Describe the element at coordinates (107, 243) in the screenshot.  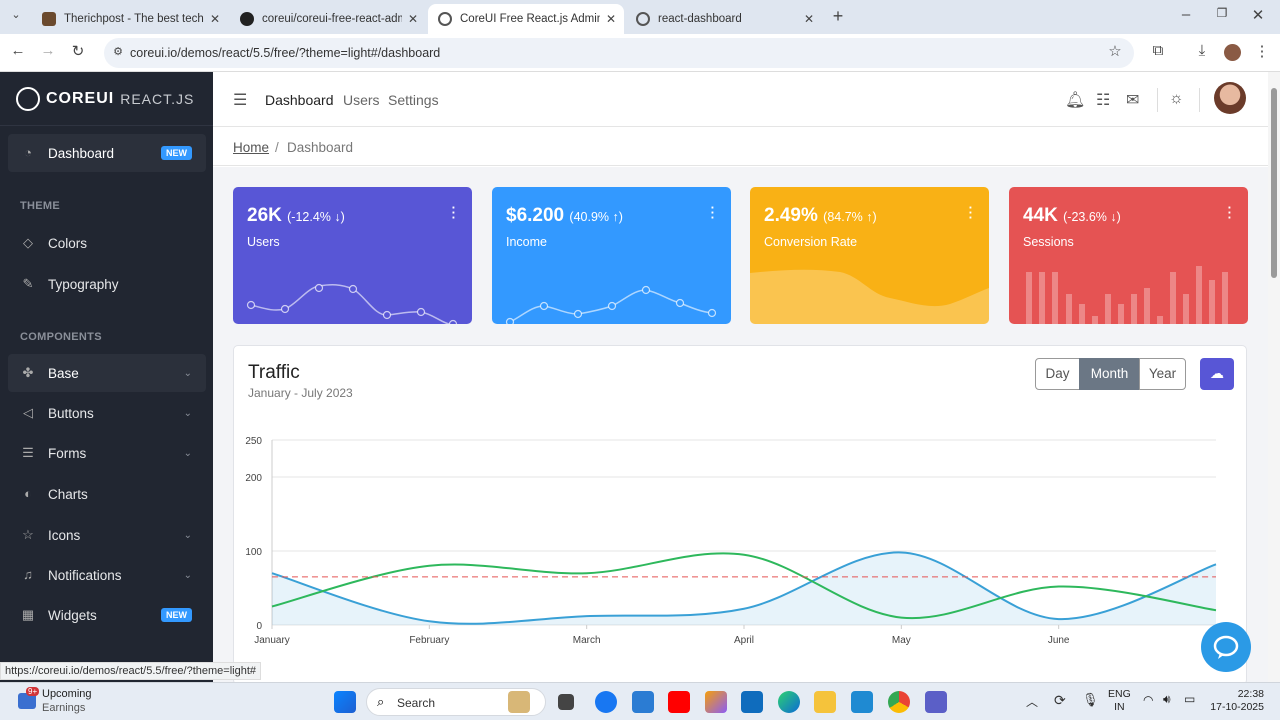
I see `sidebar-item-colors: ◇ Colors` at that location.